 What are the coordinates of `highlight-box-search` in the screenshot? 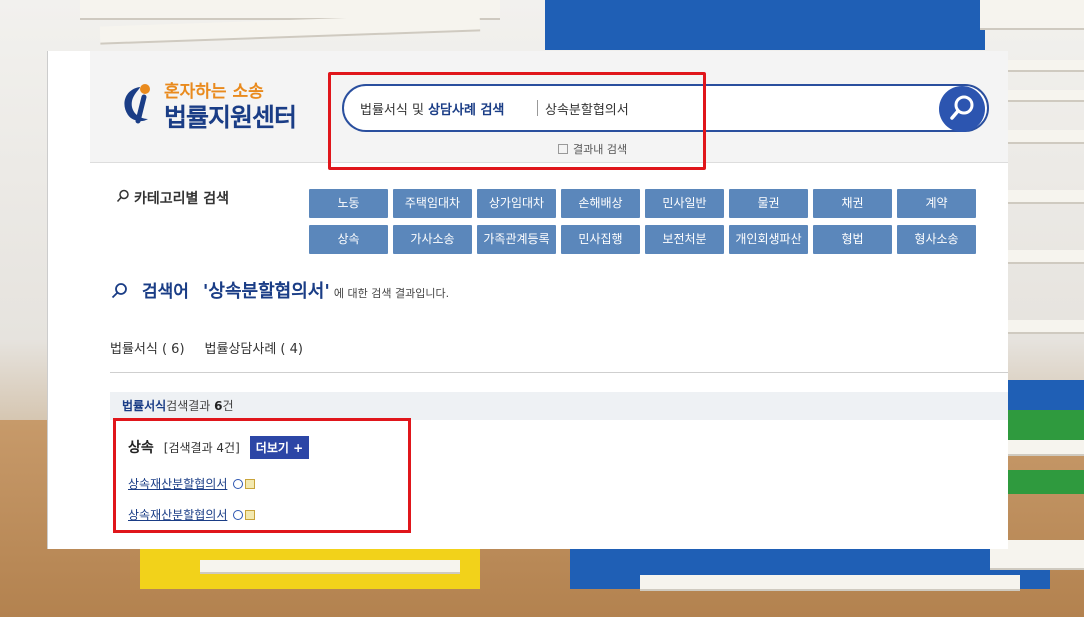 It's located at (517, 121).